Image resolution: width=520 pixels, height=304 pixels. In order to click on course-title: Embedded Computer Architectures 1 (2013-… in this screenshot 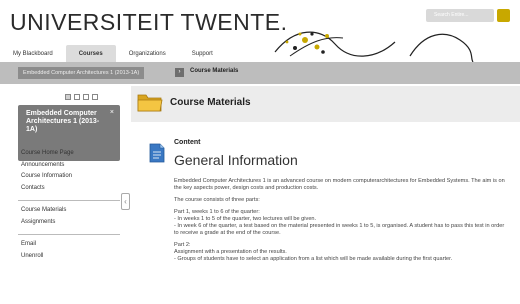, I will do `click(63, 121)`.